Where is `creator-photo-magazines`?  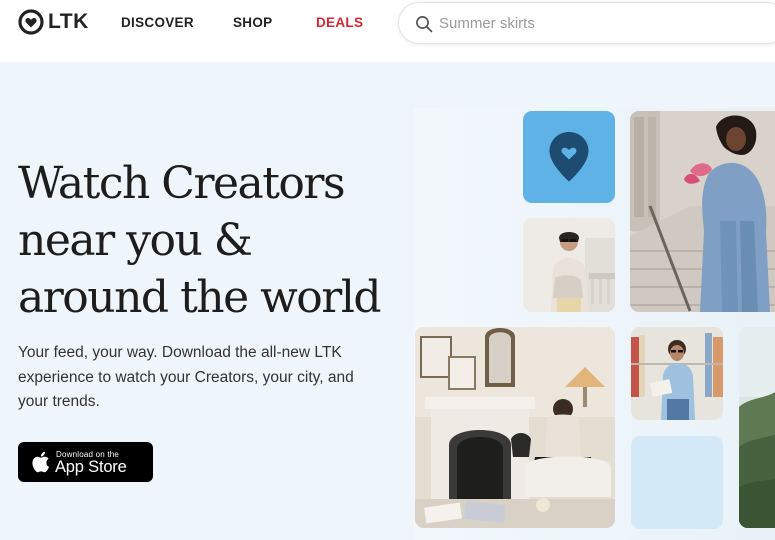 creator-photo-magazines is located at coordinates (677, 373).